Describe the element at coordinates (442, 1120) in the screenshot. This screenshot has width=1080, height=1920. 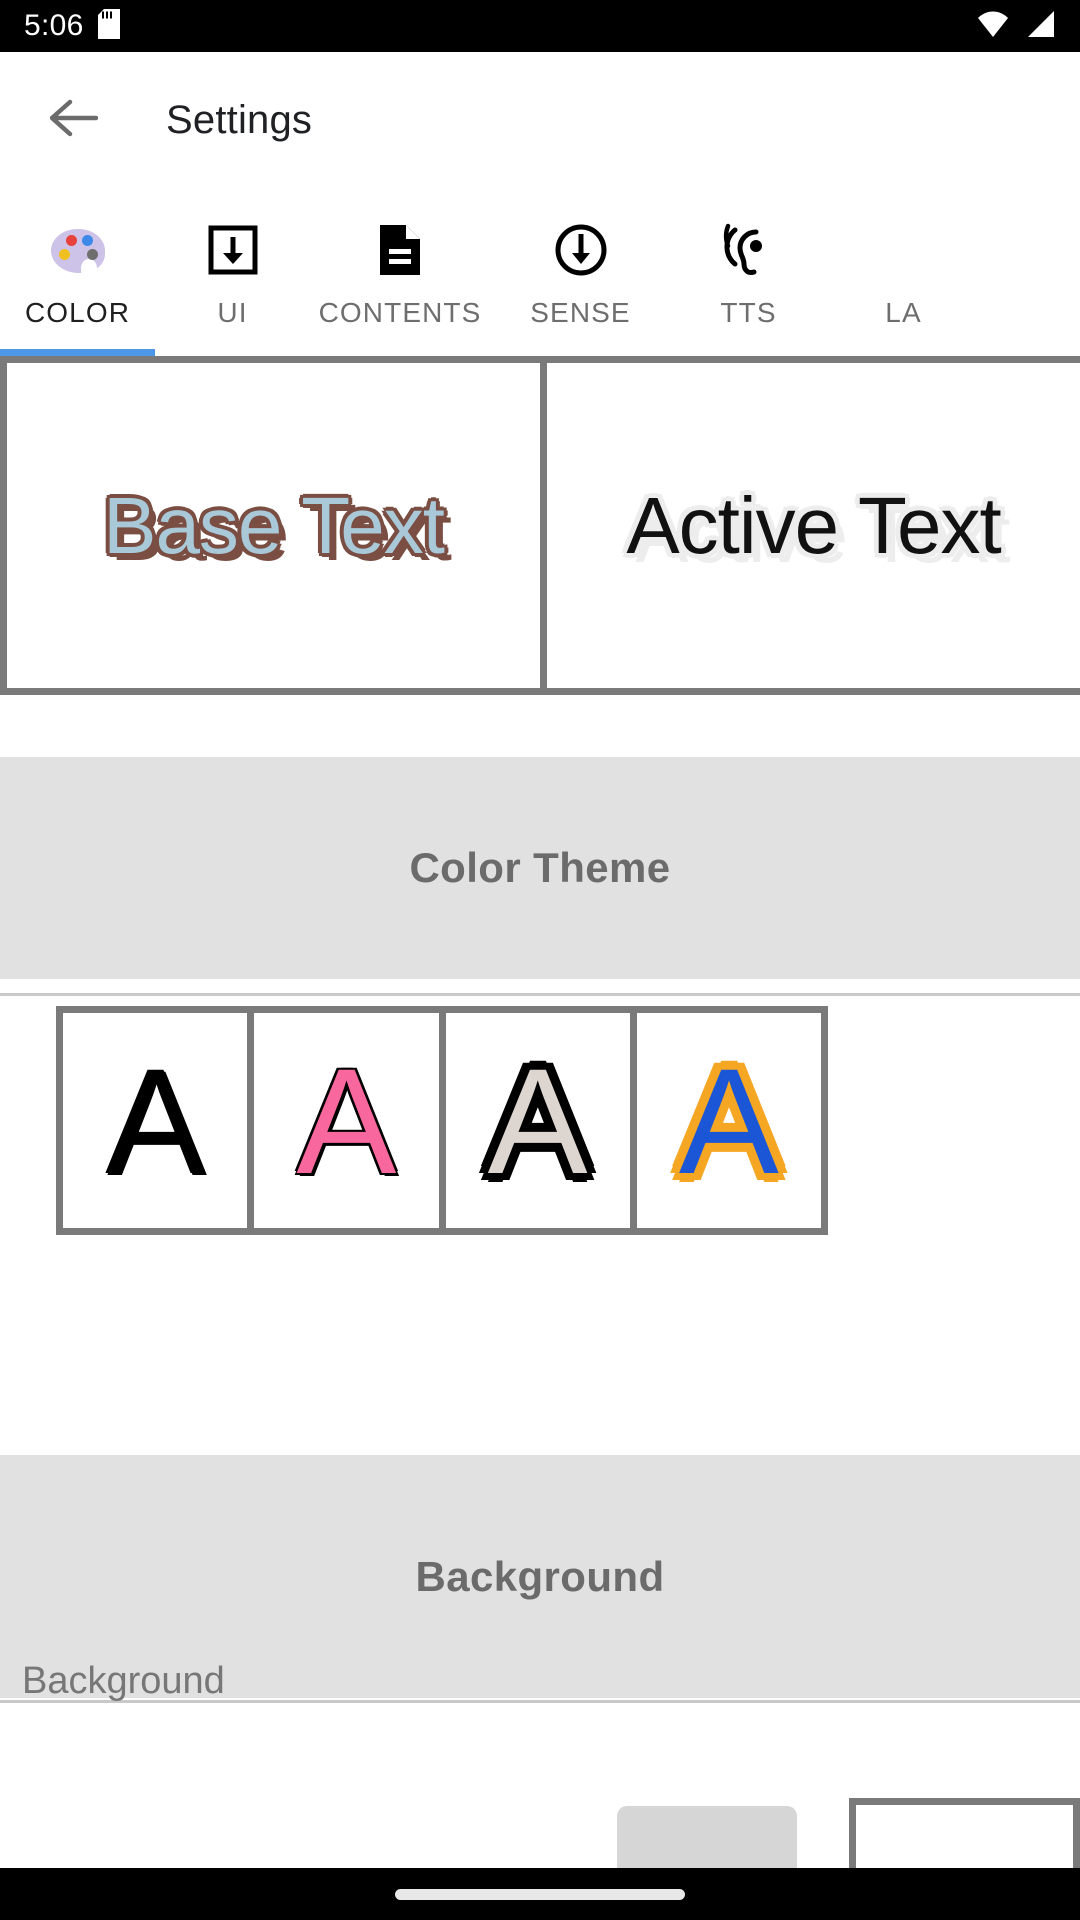
I see `color-theme-swatch-row: A A A A` at that location.